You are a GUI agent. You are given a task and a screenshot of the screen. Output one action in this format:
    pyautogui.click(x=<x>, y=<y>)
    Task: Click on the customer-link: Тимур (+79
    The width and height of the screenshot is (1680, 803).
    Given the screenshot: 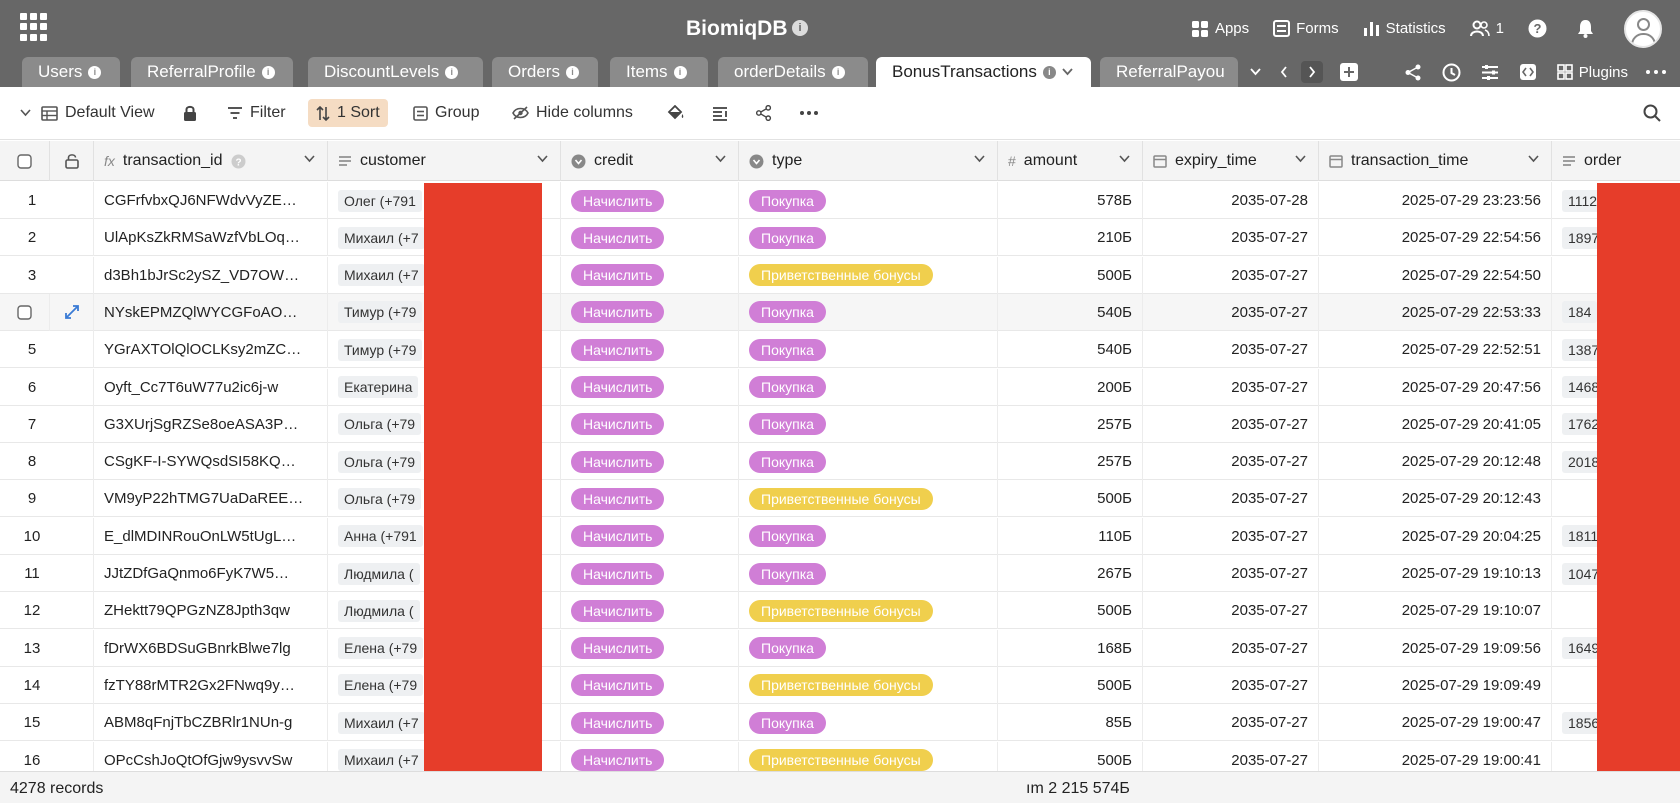 What is the action you would take?
    pyautogui.click(x=380, y=349)
    